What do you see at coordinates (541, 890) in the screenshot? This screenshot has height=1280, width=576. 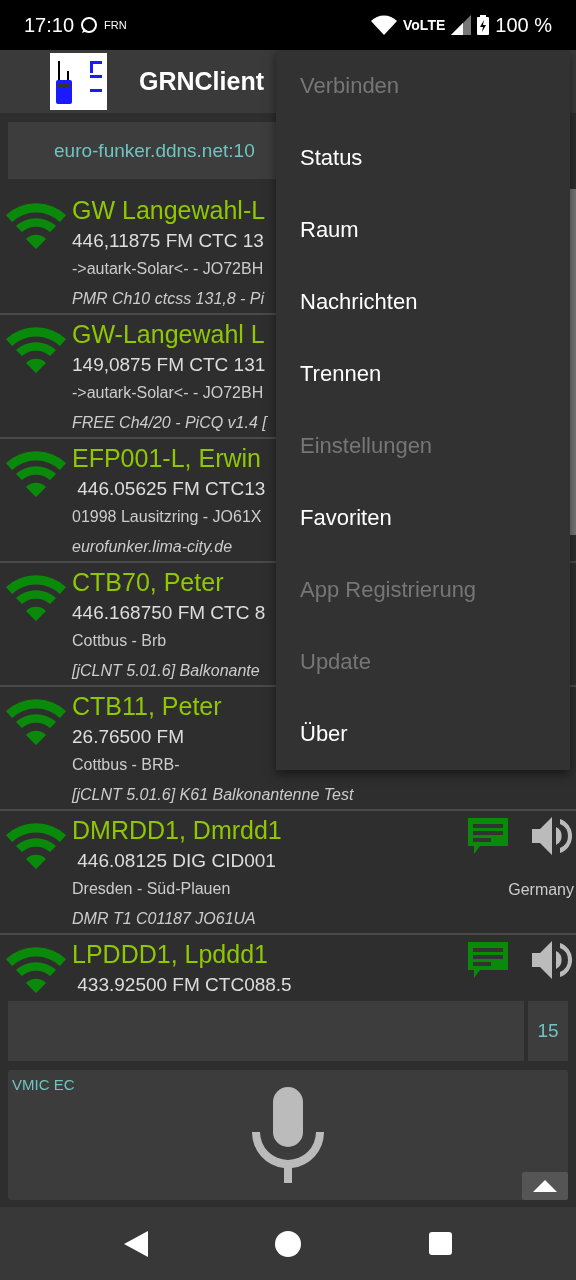 I see `station-country: Germany` at bounding box center [541, 890].